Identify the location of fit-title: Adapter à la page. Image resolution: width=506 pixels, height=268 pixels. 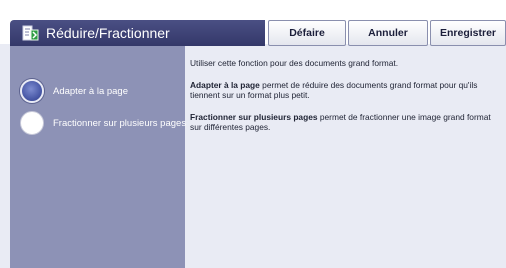
(225, 85).